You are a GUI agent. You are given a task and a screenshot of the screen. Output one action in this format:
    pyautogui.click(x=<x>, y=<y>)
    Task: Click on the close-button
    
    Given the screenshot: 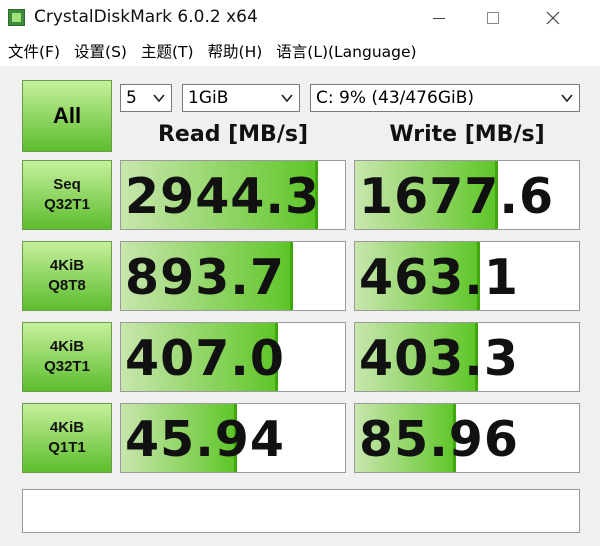 What is the action you would take?
    pyautogui.click(x=553, y=18)
    